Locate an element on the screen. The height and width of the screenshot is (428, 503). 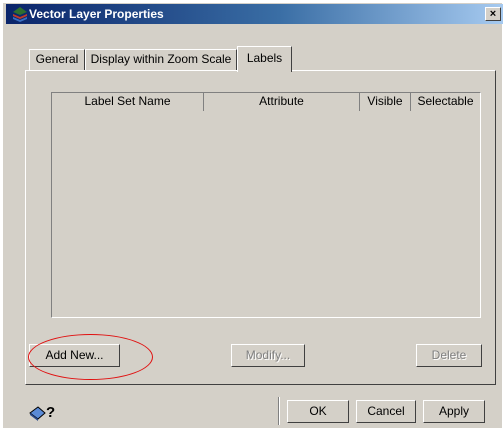
help-icon: ? is located at coordinates (42, 412).